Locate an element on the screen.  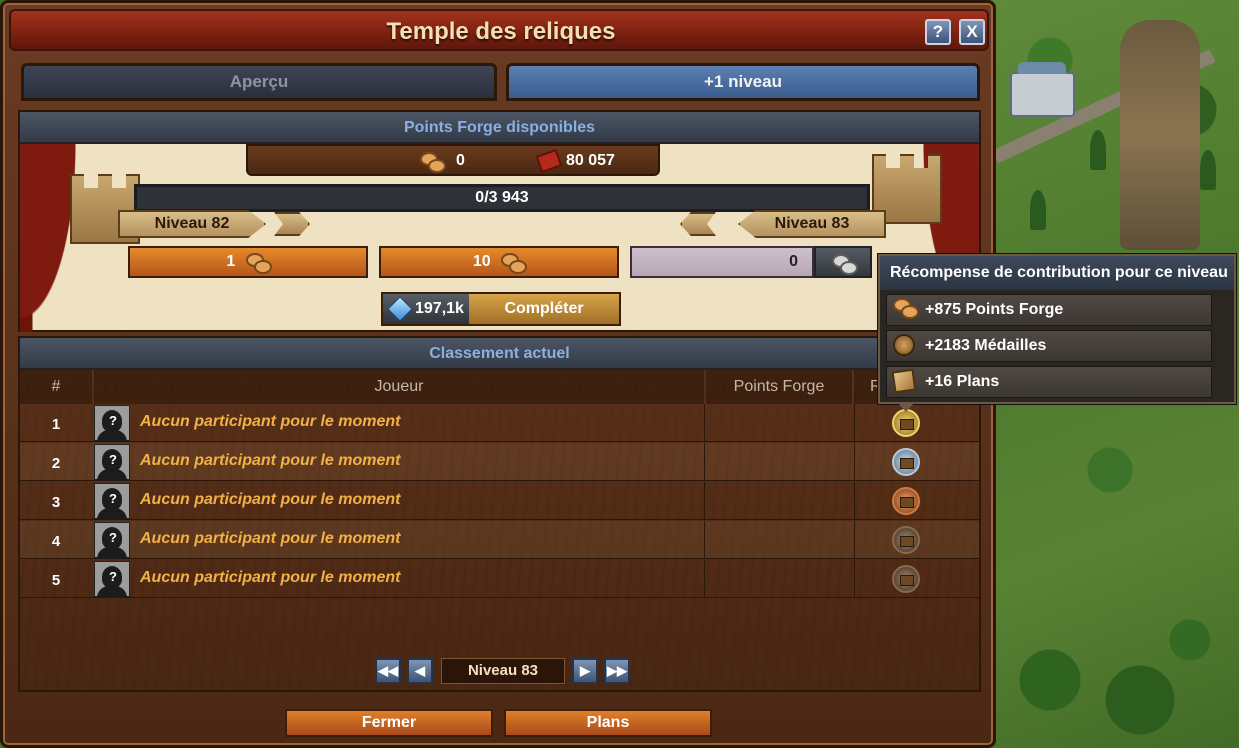
diamond-icon is located at coordinates (400, 309).